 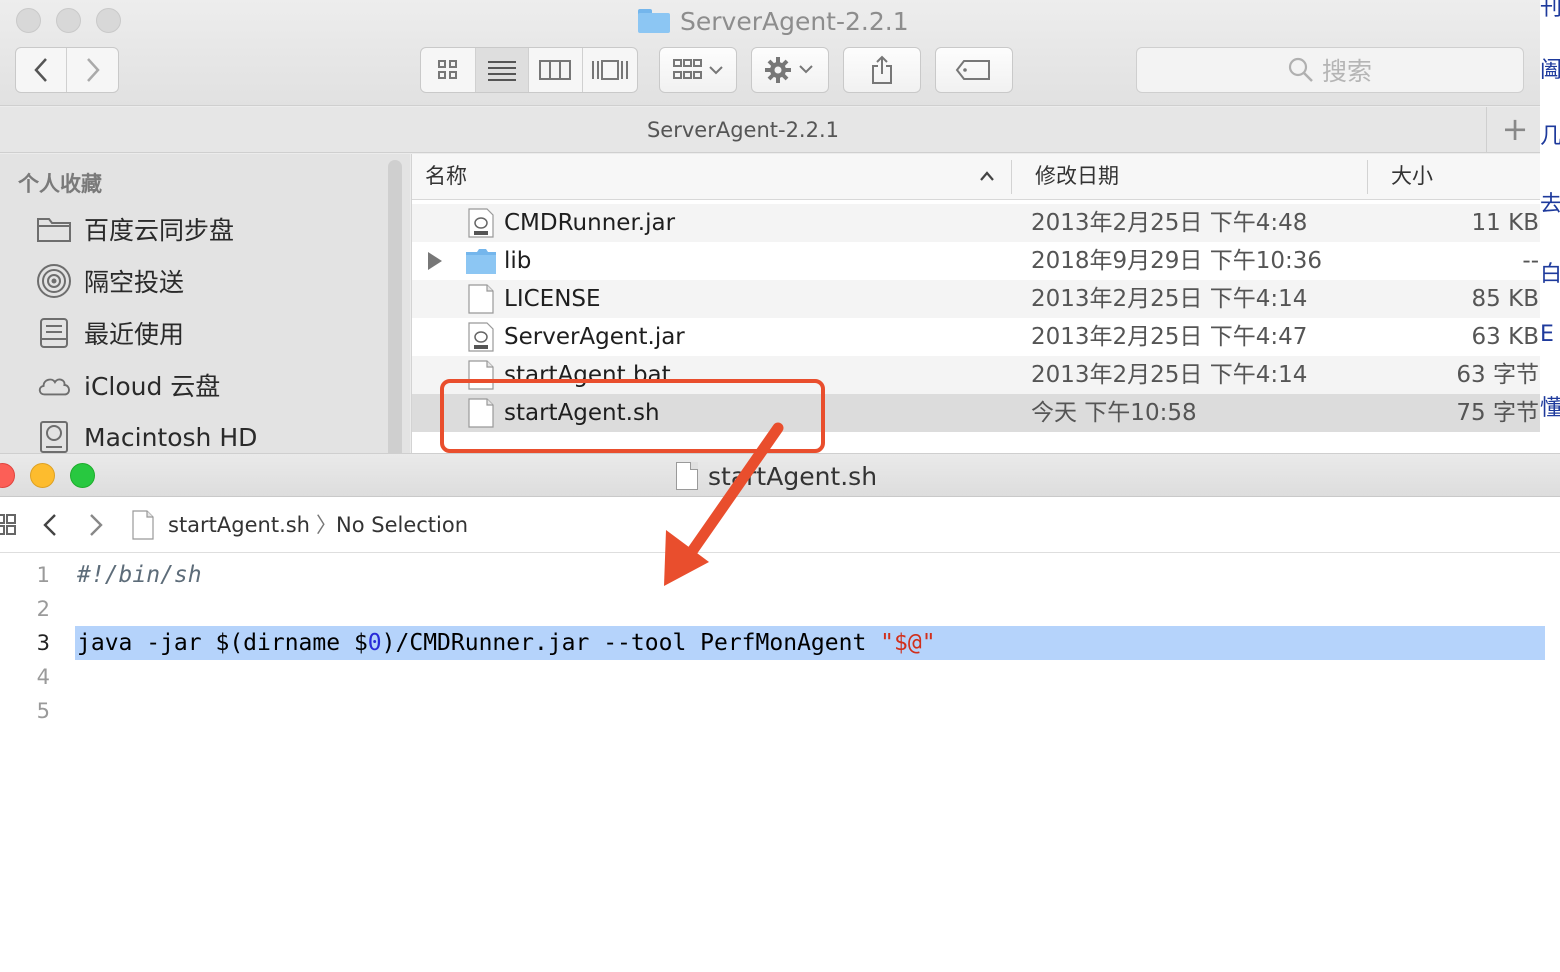 I want to click on icon-view-button, so click(x=448, y=70).